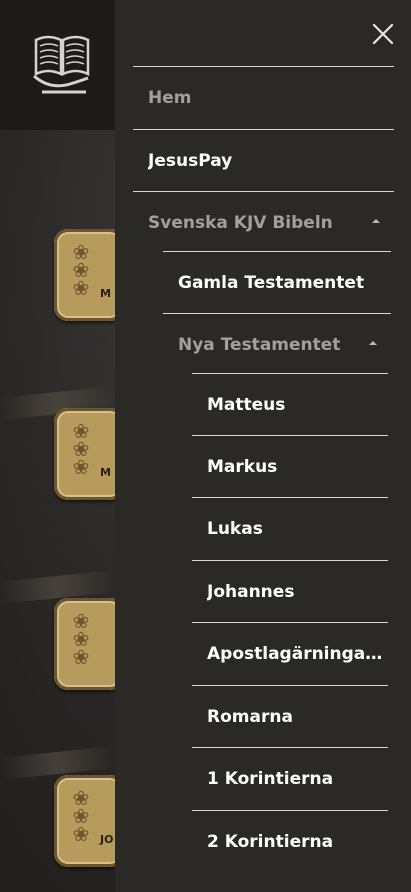 This screenshot has height=892, width=411. What do you see at coordinates (263, 222) in the screenshot?
I see `menu-item-svenska-kjv-bibeln: Svenska KJV Bibeln` at bounding box center [263, 222].